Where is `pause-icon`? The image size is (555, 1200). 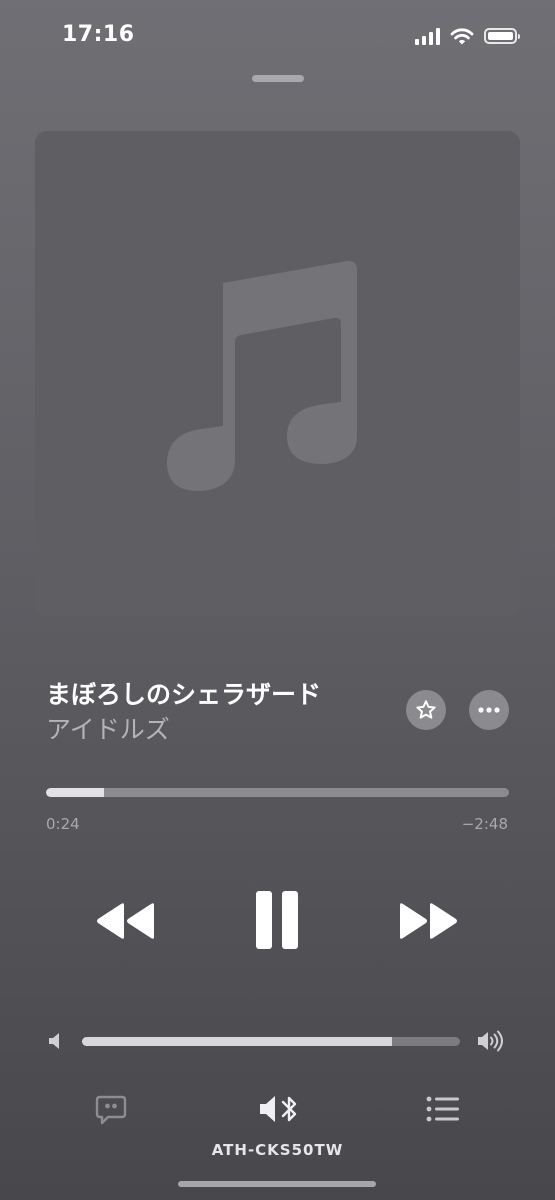
pause-icon is located at coordinates (277, 920).